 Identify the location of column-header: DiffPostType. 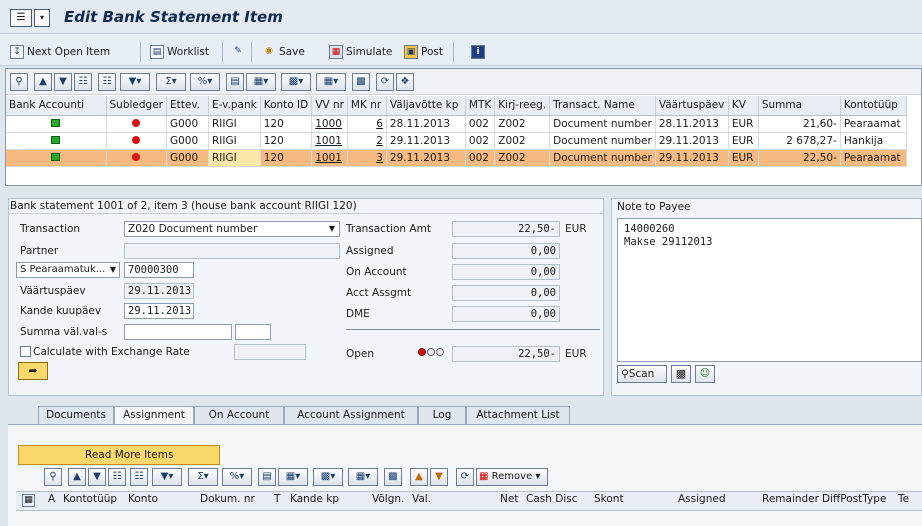
(854, 499).